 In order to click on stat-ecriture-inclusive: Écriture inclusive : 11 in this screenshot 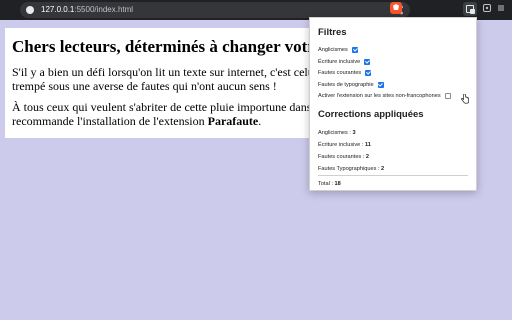, I will do `click(344, 145)`.